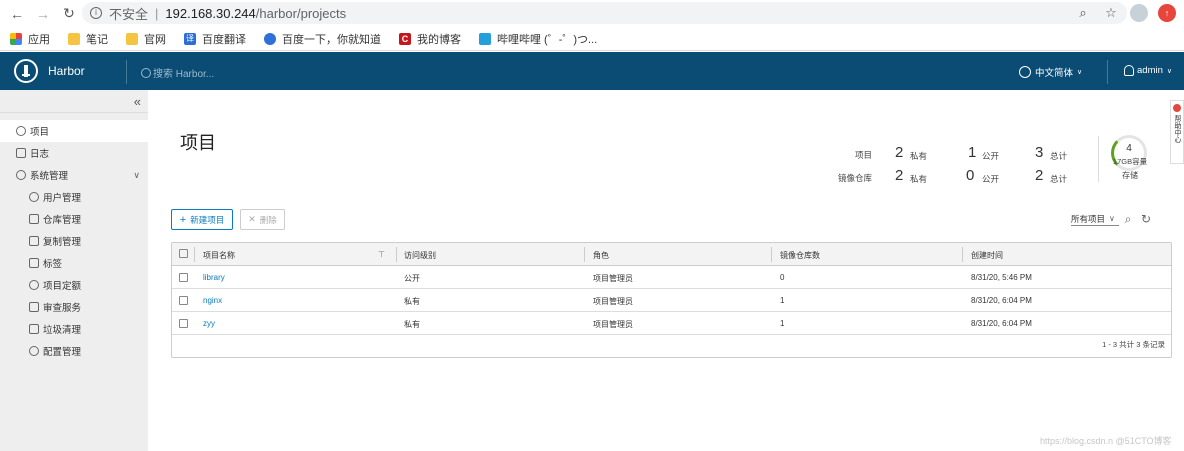  Describe the element at coordinates (212, 300) in the screenshot. I see `project-name-link: nginx` at that location.